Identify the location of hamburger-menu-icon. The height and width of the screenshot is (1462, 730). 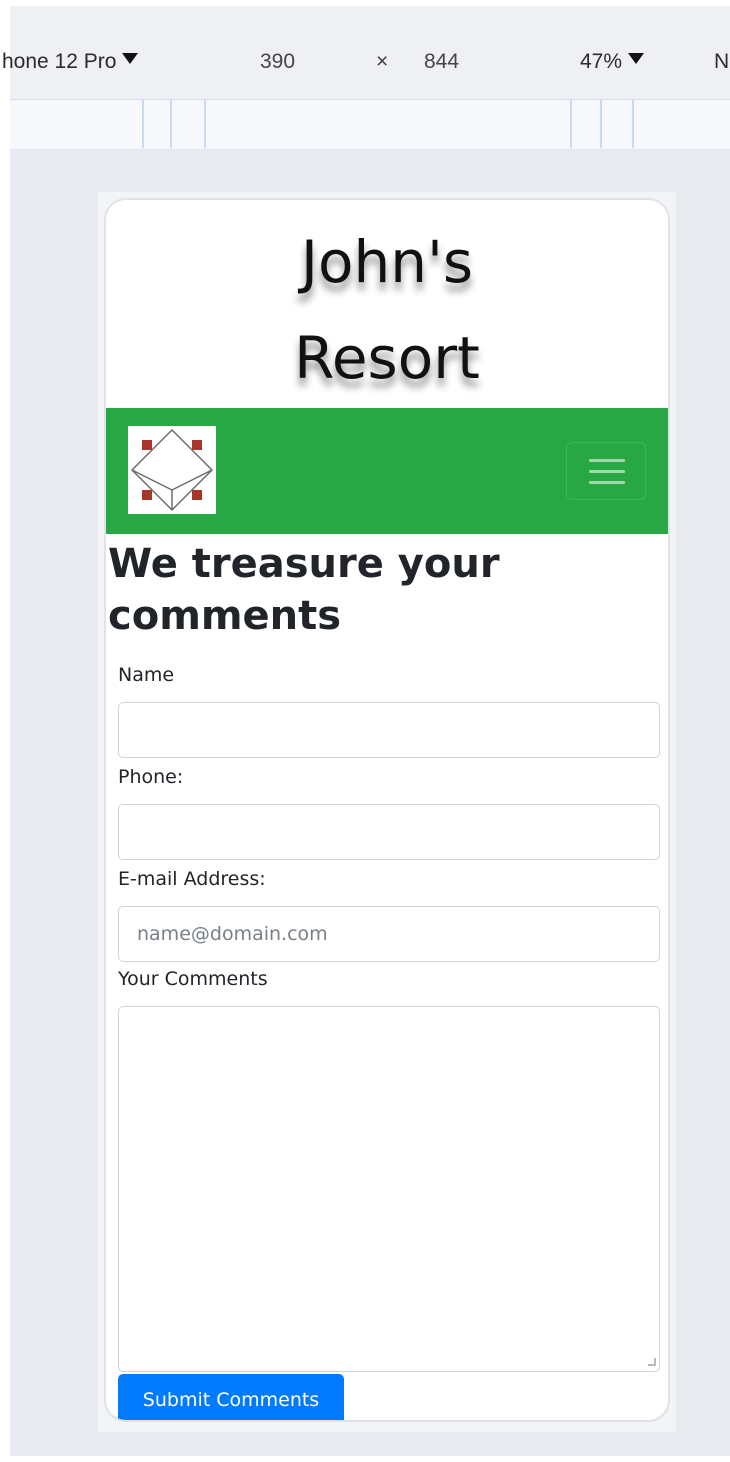
(606, 471).